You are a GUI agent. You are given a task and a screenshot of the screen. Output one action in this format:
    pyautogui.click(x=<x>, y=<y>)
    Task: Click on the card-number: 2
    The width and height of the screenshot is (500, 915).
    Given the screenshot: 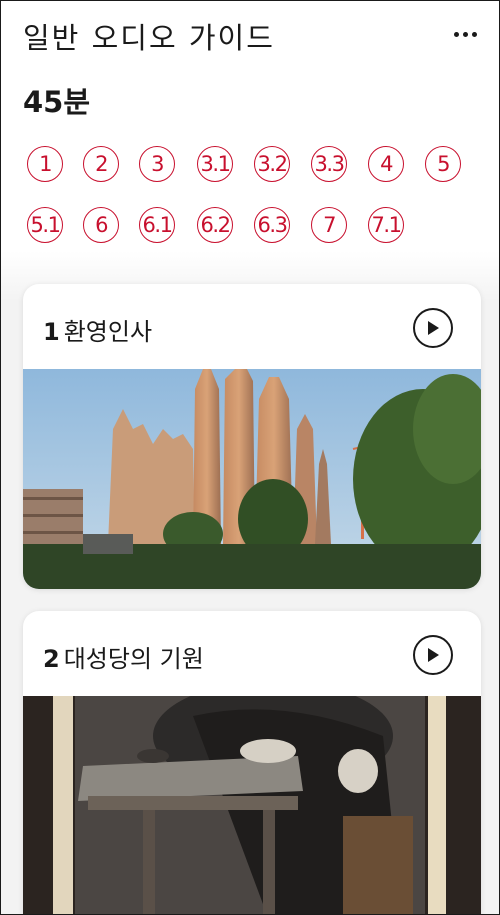 What is the action you would take?
    pyautogui.click(x=51, y=659)
    